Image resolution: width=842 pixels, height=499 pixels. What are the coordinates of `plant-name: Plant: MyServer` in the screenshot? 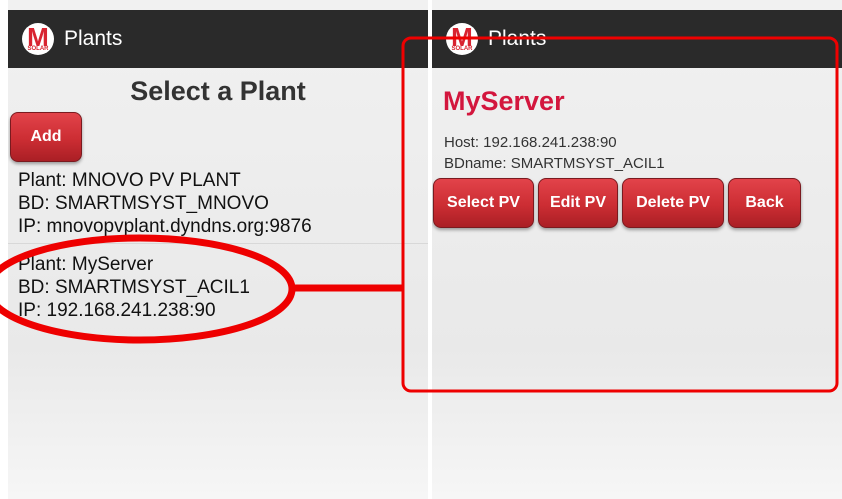 It's located at (86, 264).